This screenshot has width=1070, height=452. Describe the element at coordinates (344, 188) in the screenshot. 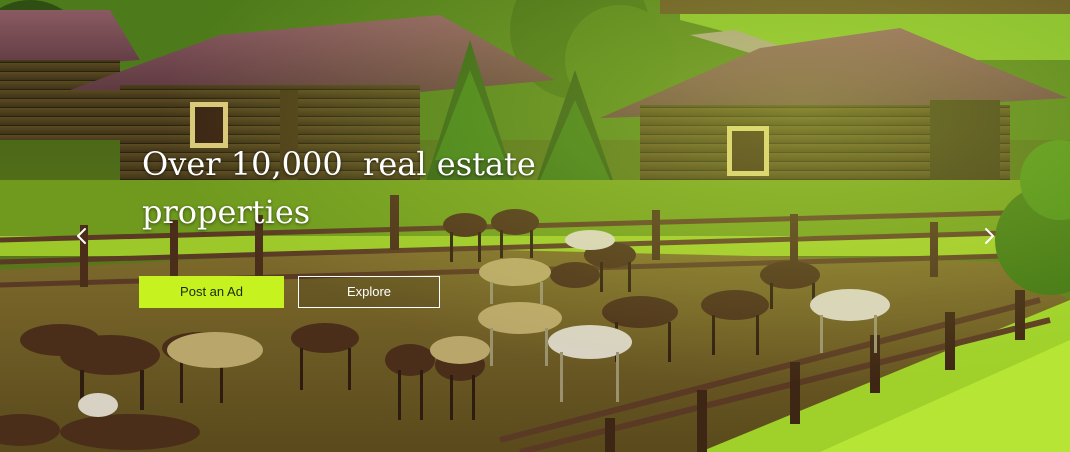

I see `hero-title: Over 10,000 real estate properties` at that location.